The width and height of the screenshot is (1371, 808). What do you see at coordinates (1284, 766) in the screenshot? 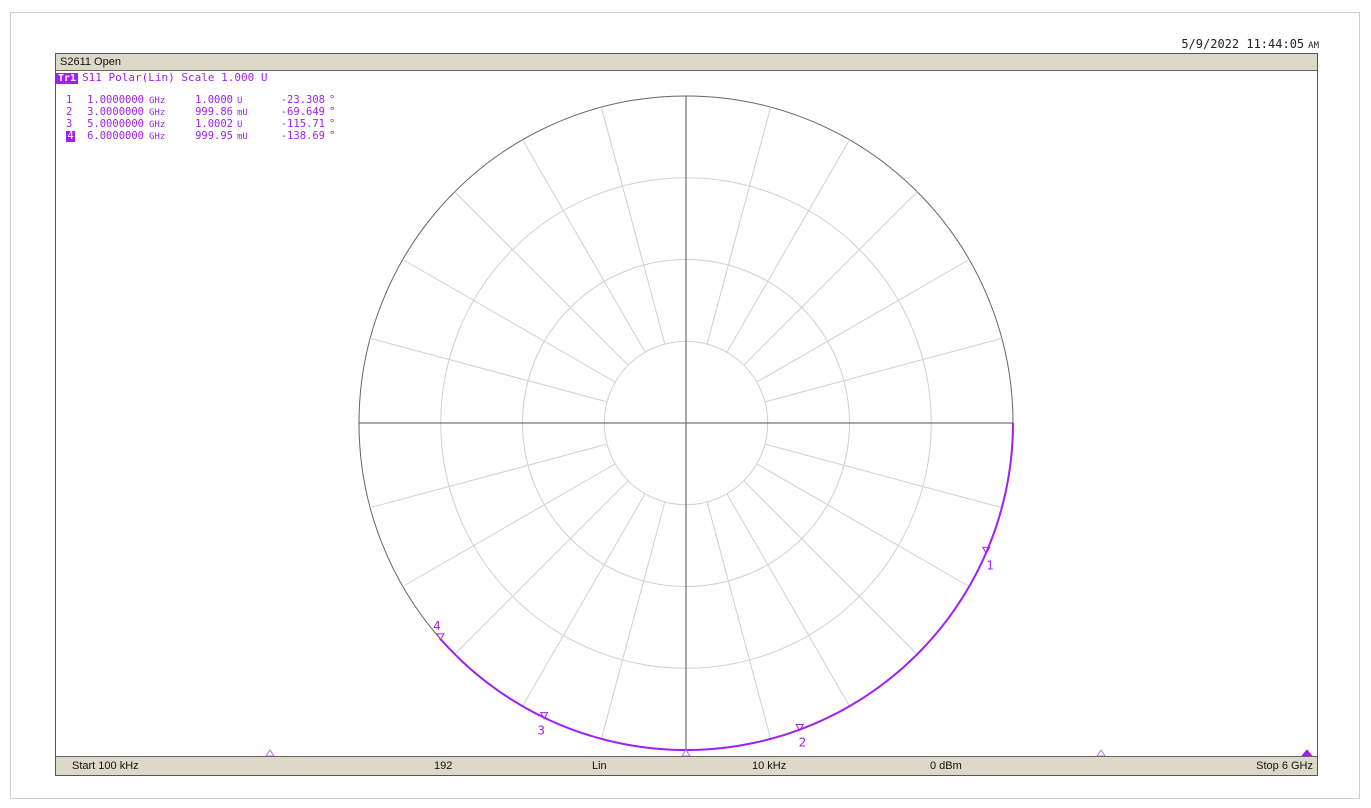
I see `status-stop: Stop 6 GHz` at bounding box center [1284, 766].